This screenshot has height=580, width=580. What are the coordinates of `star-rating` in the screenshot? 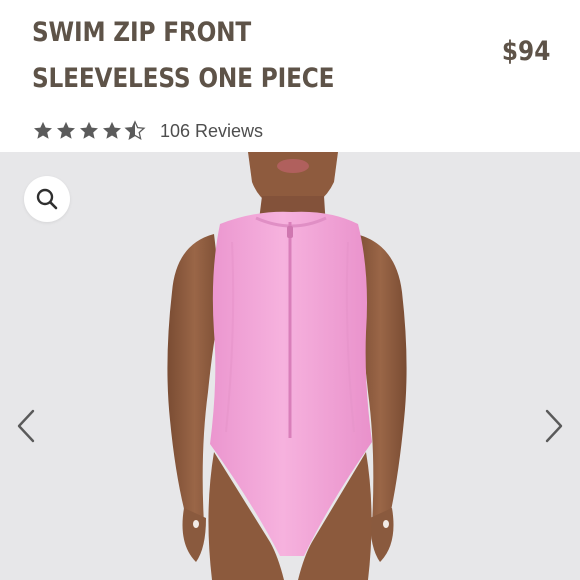 It's located at (89, 131).